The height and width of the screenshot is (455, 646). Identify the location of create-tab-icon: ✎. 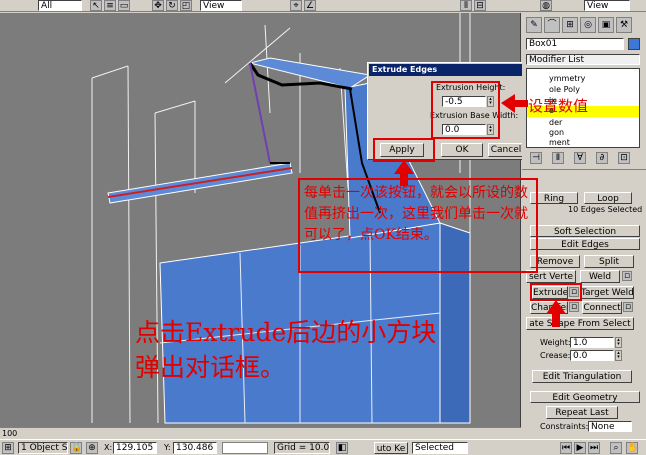
(534, 25).